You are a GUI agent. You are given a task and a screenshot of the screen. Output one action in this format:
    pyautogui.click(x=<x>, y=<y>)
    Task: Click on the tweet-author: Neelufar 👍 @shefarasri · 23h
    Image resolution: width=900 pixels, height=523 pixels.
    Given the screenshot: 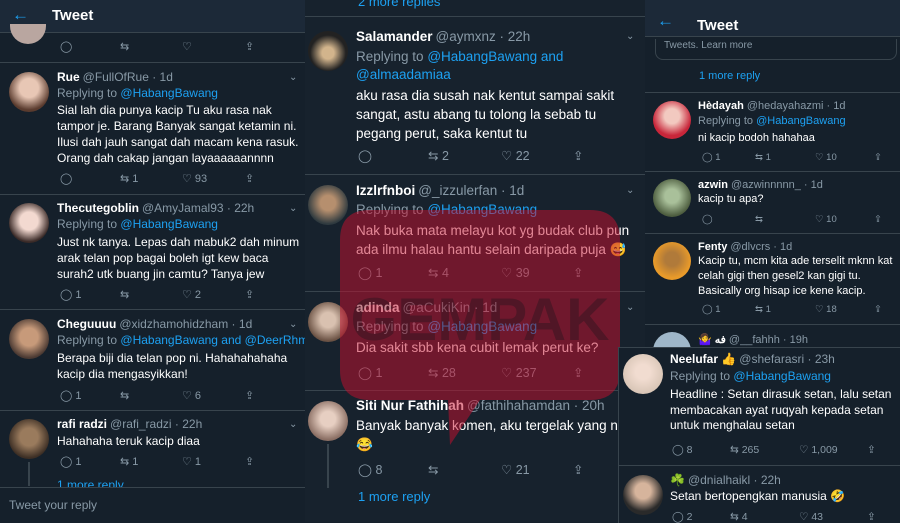 What is the action you would take?
    pyautogui.click(x=752, y=359)
    